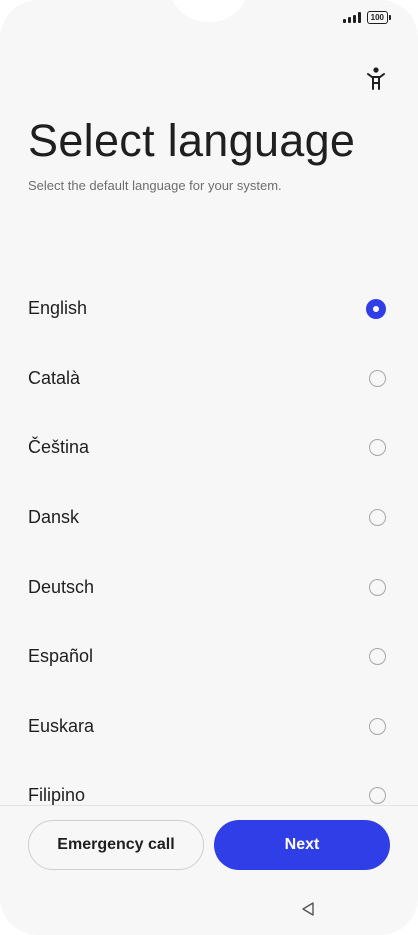 This screenshot has height=935, width=418. I want to click on language-item-catala: Català, so click(209, 379).